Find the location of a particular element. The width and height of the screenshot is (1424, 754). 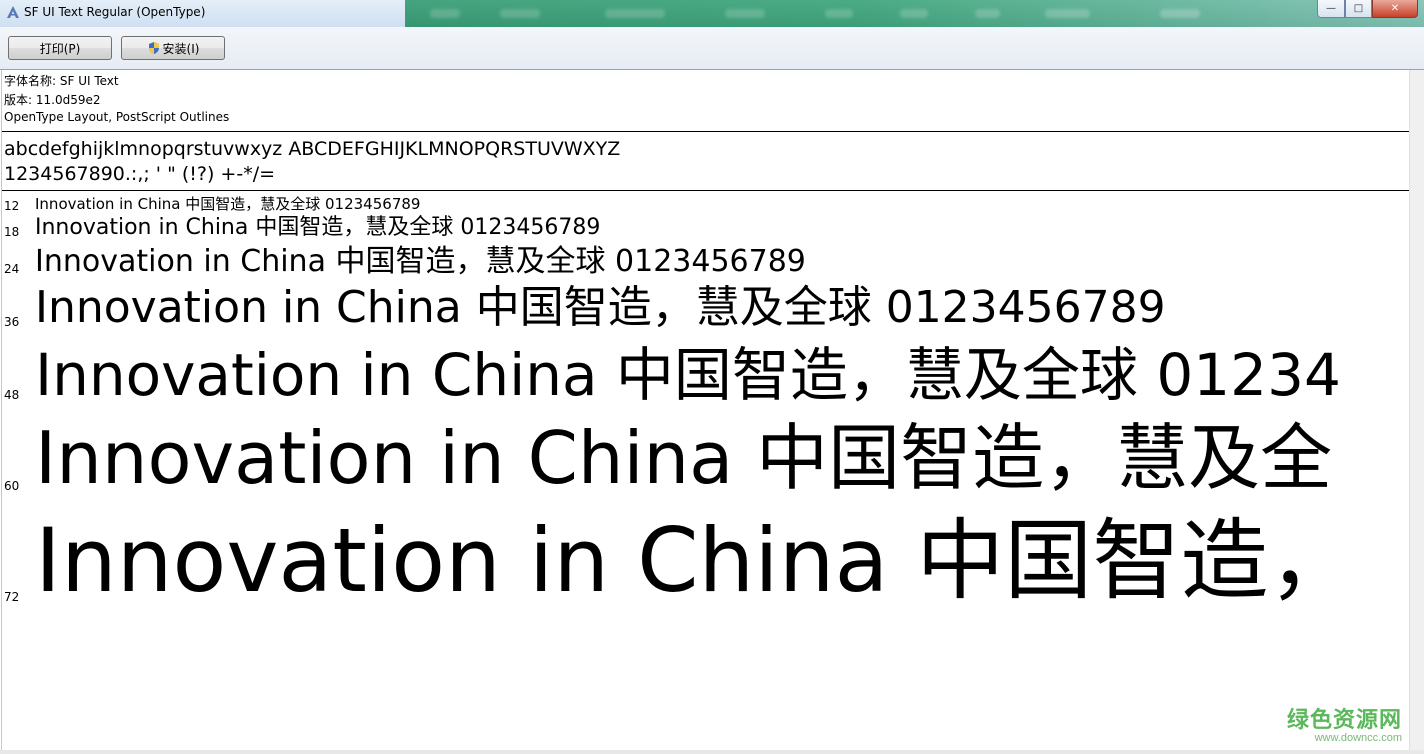

sample-text: Innovation in China 中国智造， is located at coordinates (696, 560).